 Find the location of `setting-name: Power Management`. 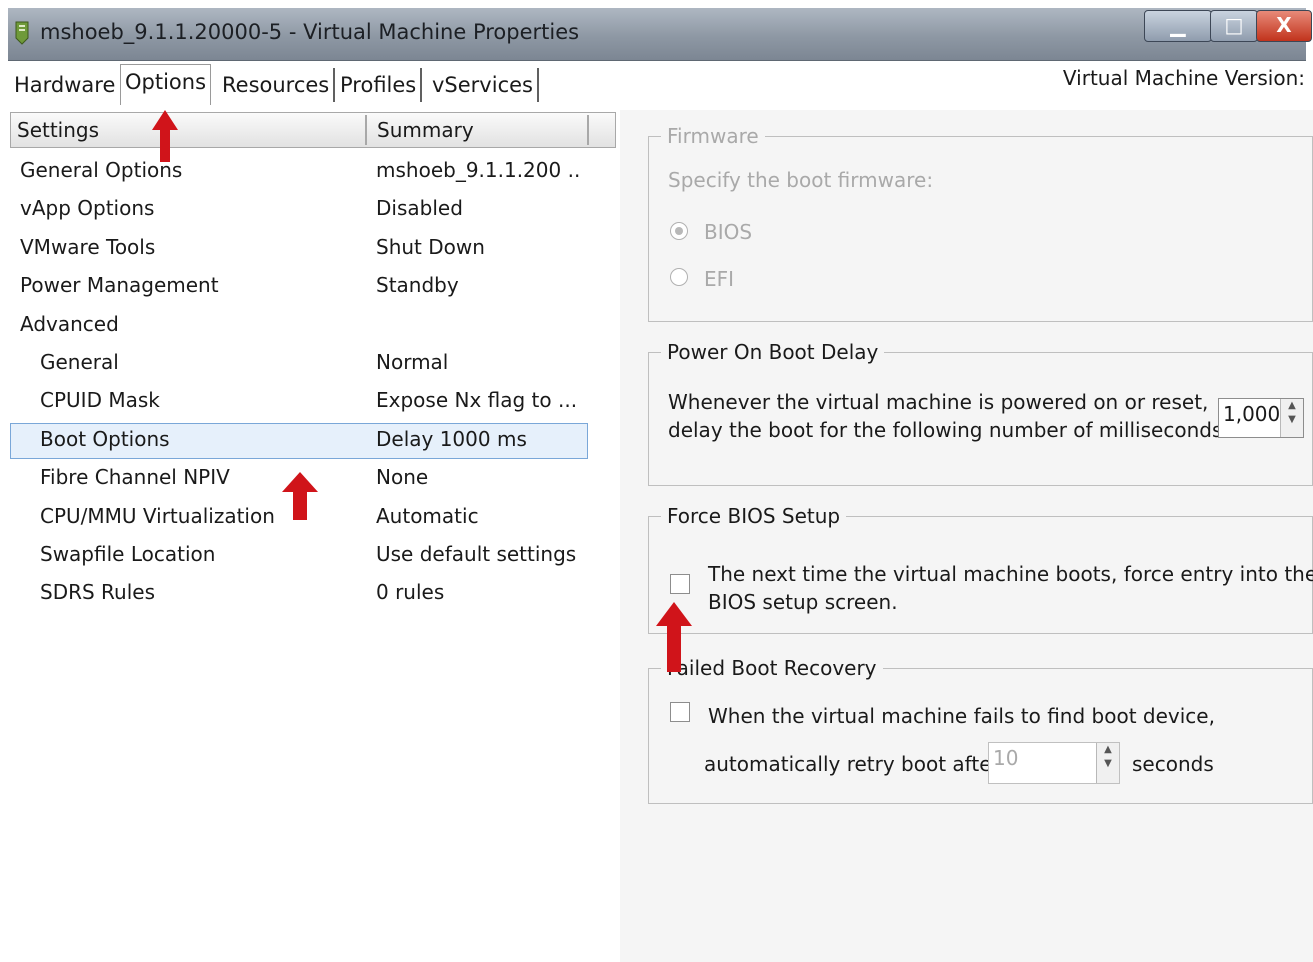

setting-name: Power Management is located at coordinates (119, 285).